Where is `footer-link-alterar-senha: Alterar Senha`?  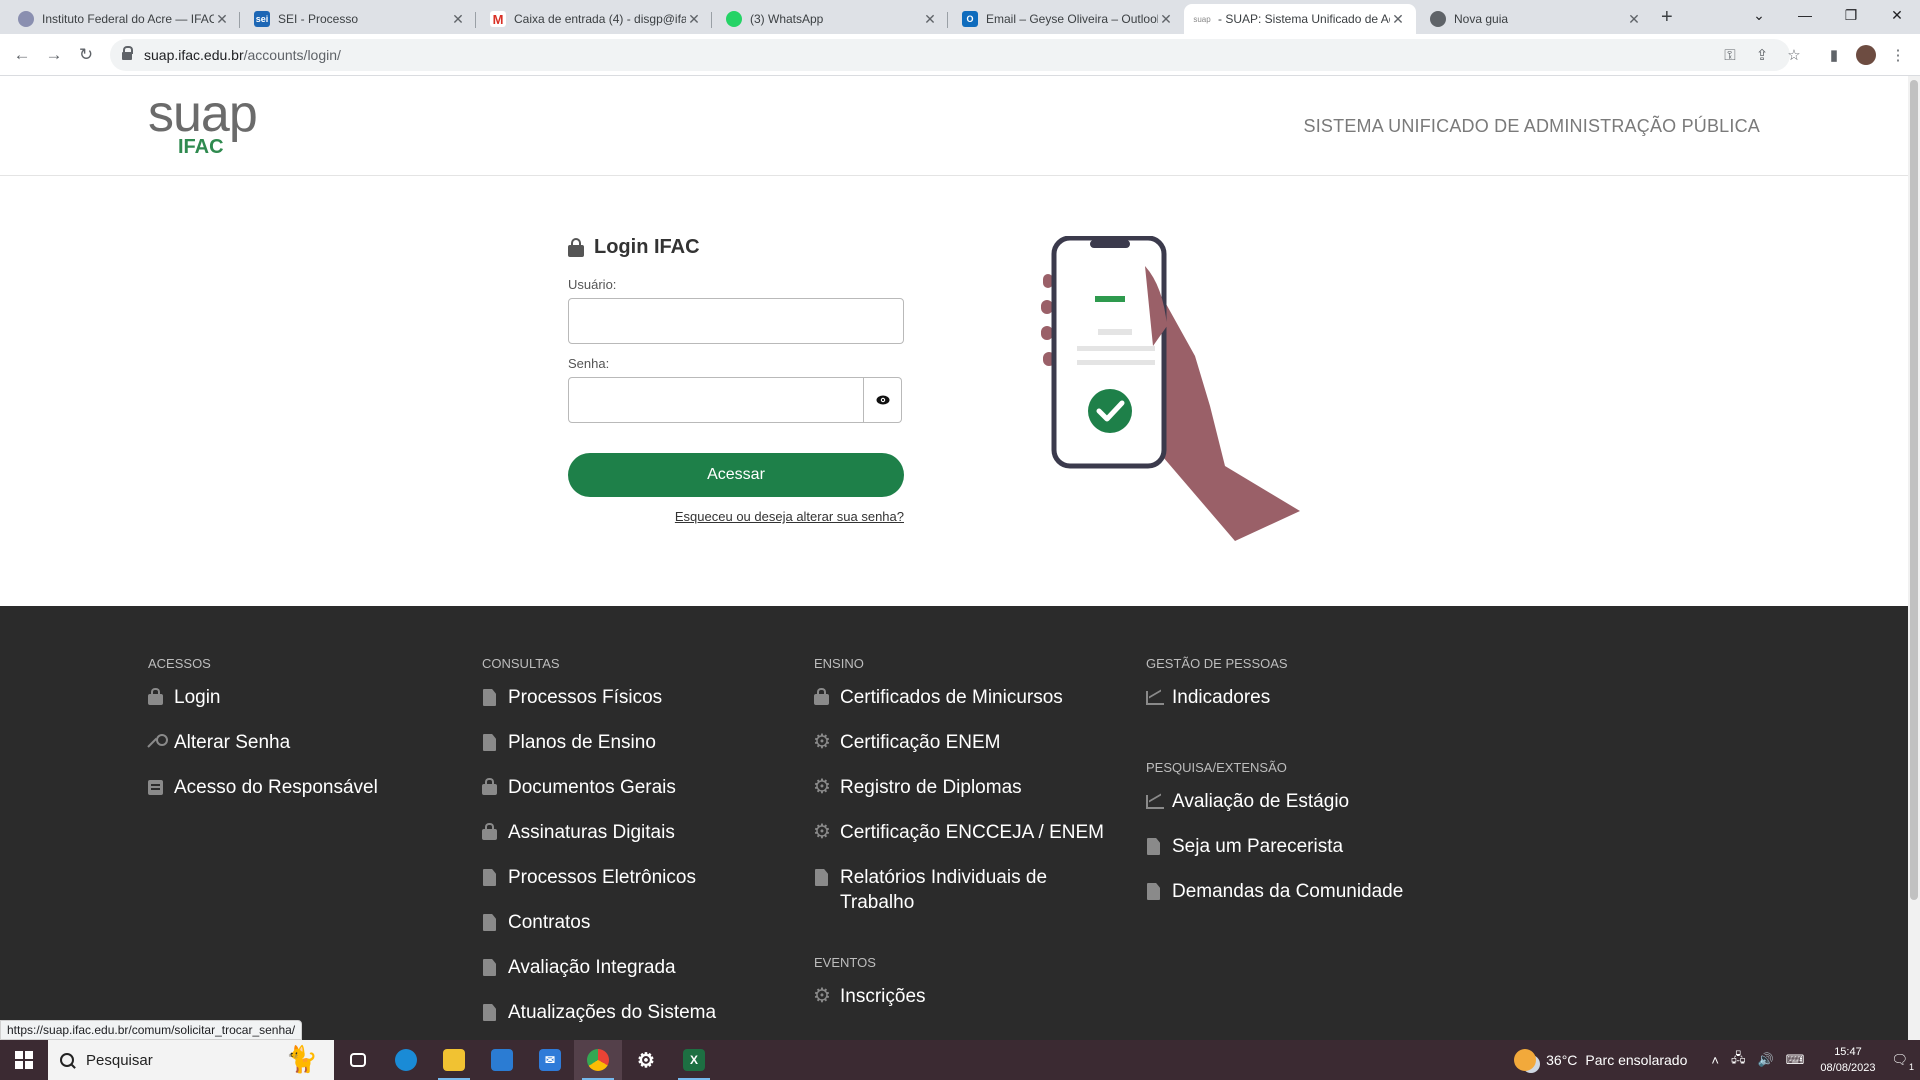
footer-link-alterar-senha: Alterar Senha is located at coordinates (298, 742).